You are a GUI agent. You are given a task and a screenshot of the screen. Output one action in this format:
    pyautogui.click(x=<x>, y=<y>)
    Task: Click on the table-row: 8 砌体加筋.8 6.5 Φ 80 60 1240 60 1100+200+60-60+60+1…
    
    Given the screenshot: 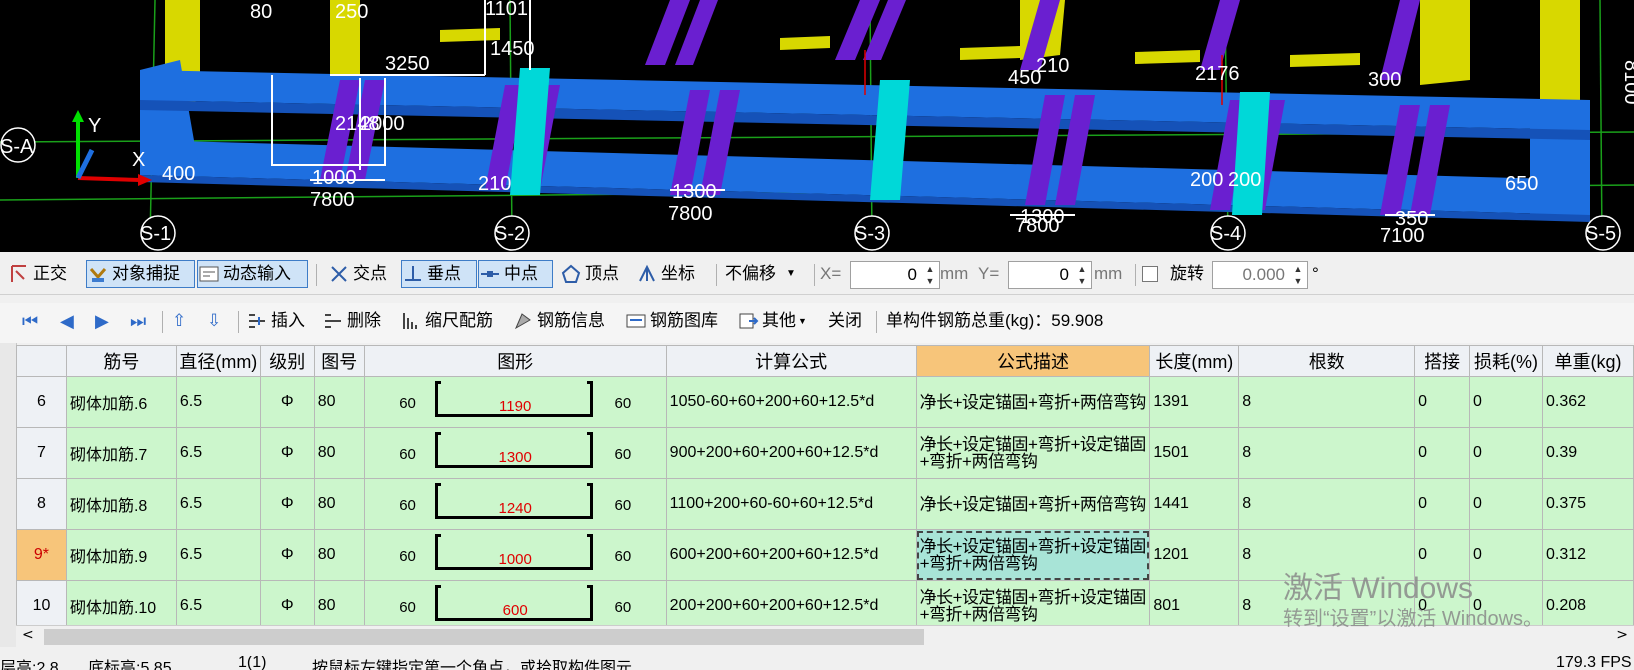 What is the action you would take?
    pyautogui.click(x=825, y=504)
    